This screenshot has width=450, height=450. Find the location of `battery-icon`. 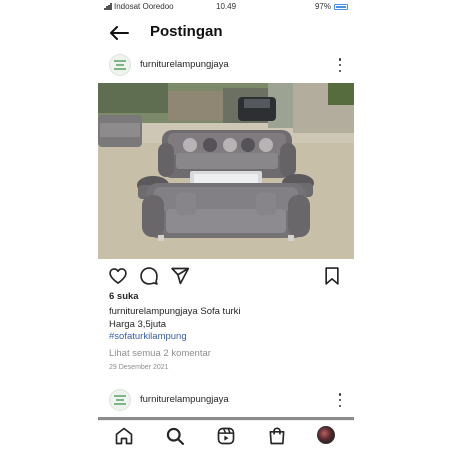

battery-icon is located at coordinates (341, 6).